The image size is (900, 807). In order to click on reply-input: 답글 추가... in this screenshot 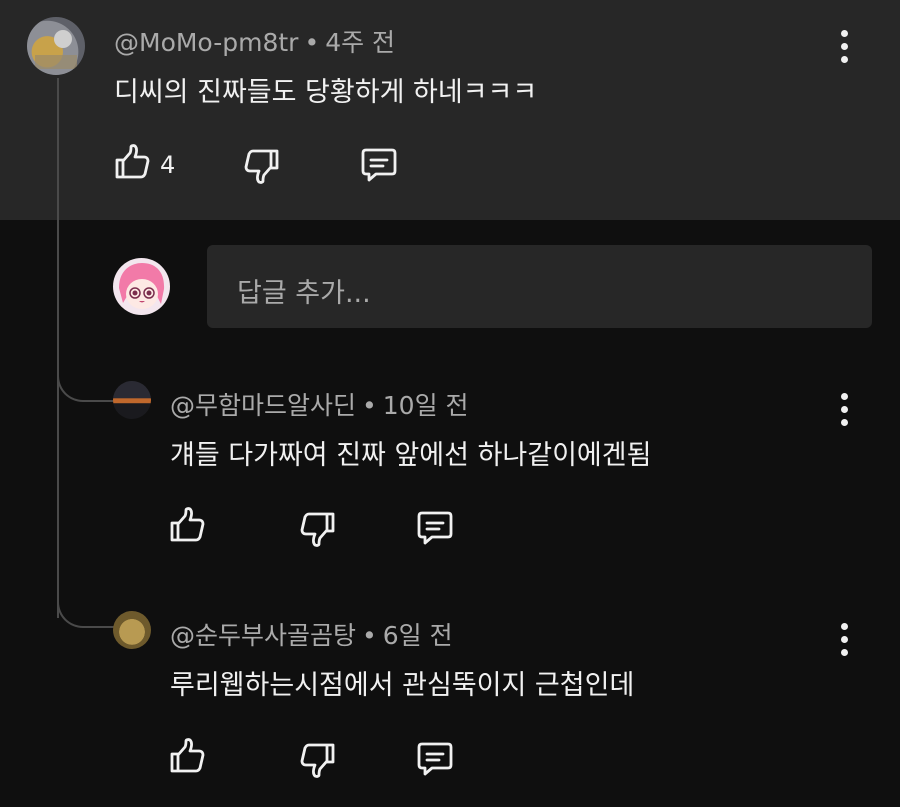, I will do `click(539, 286)`.